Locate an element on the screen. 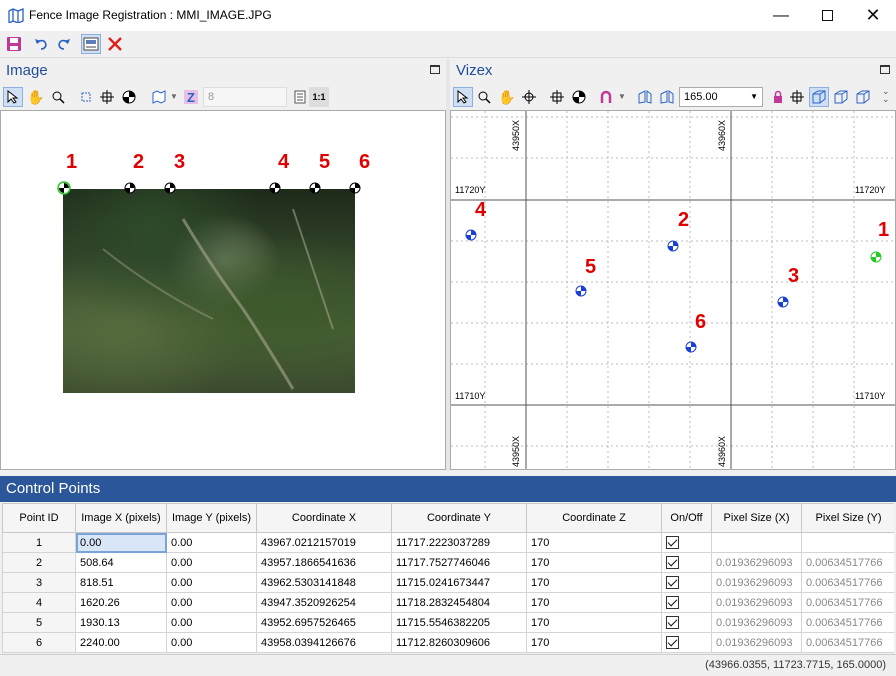  cell-image-x: 1620.26 is located at coordinates (121, 602).